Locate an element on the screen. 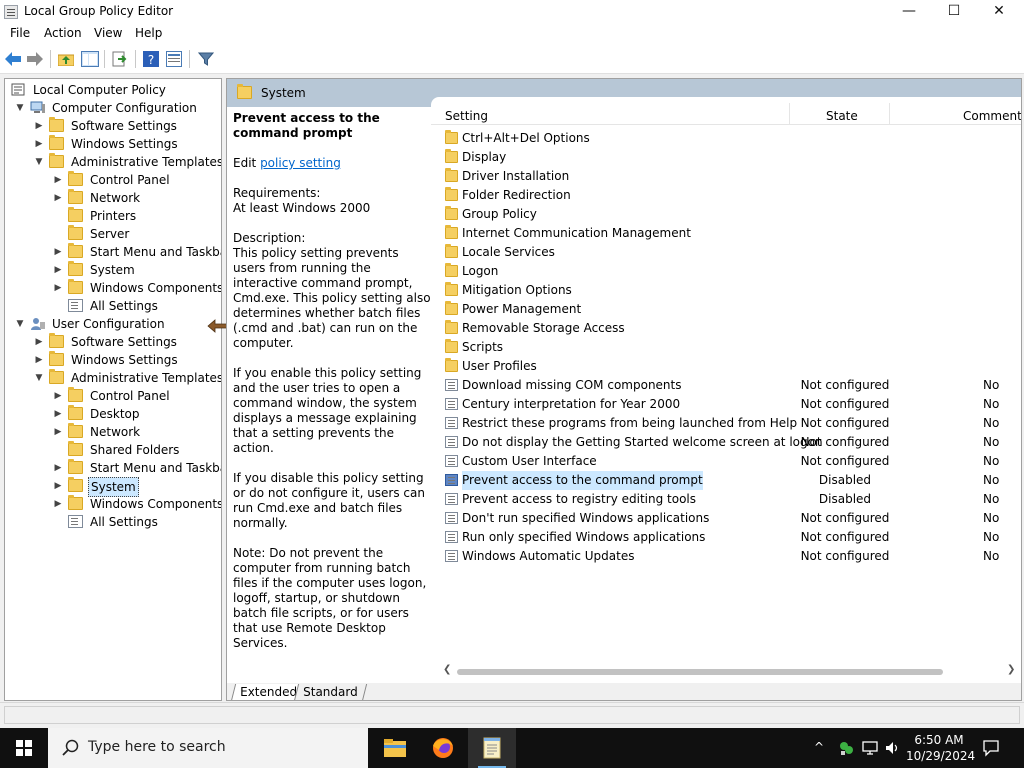  tree-node-label: Local Computer Policy is located at coordinates (99, 90).